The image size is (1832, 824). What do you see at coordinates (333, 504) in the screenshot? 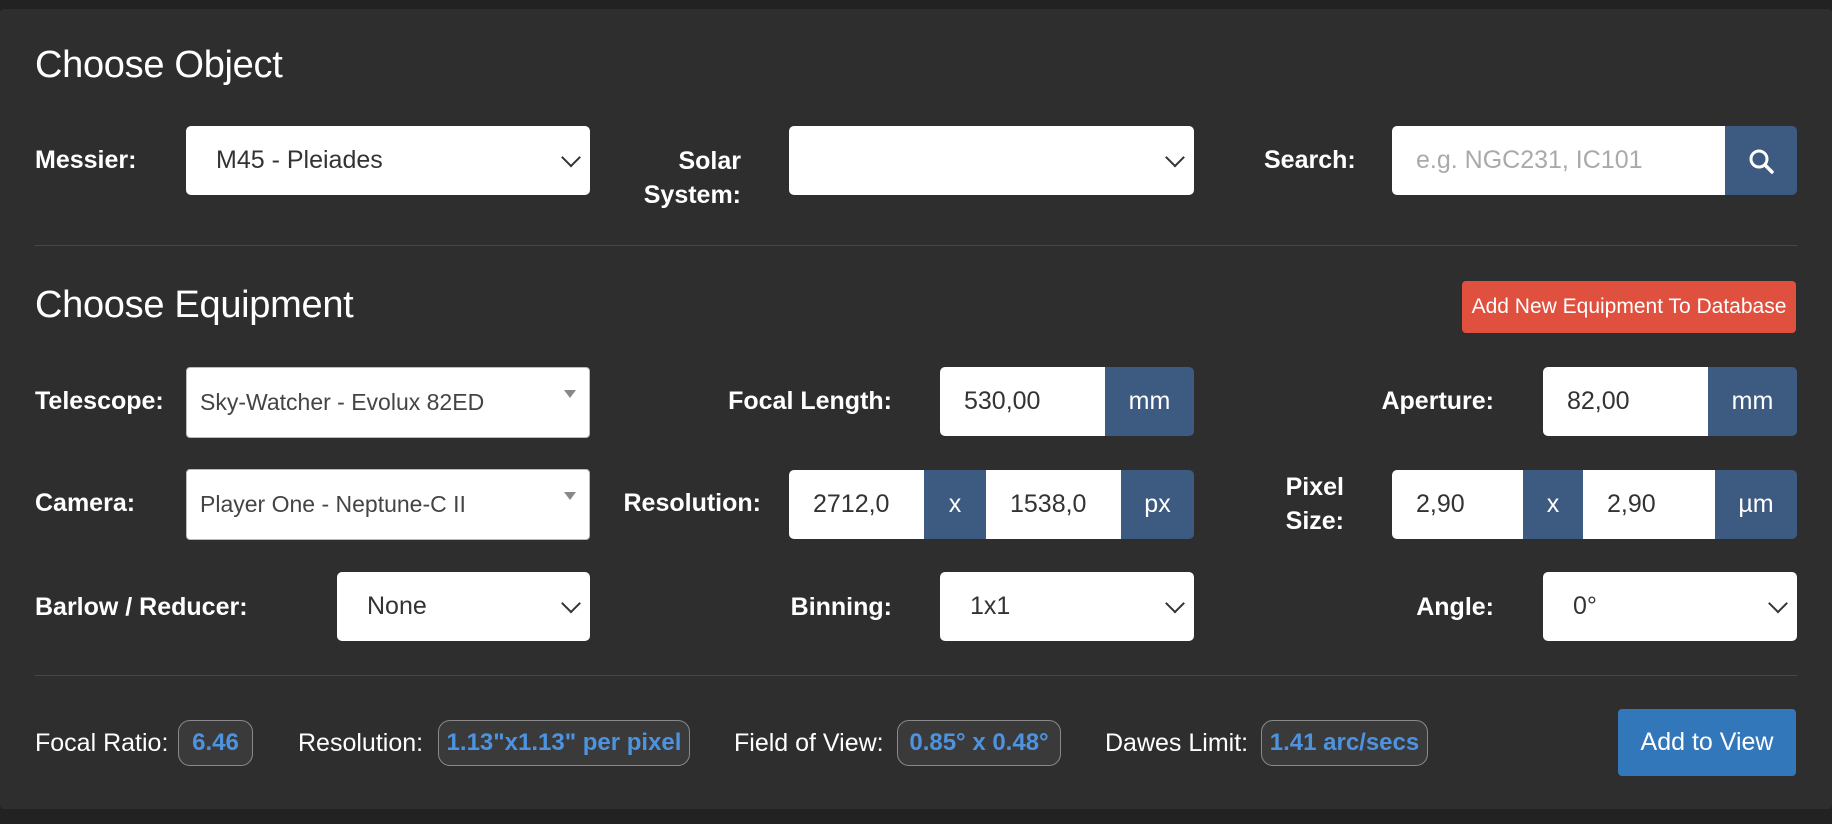
I see `camera-select-value: Player One - Neptune-C II` at bounding box center [333, 504].